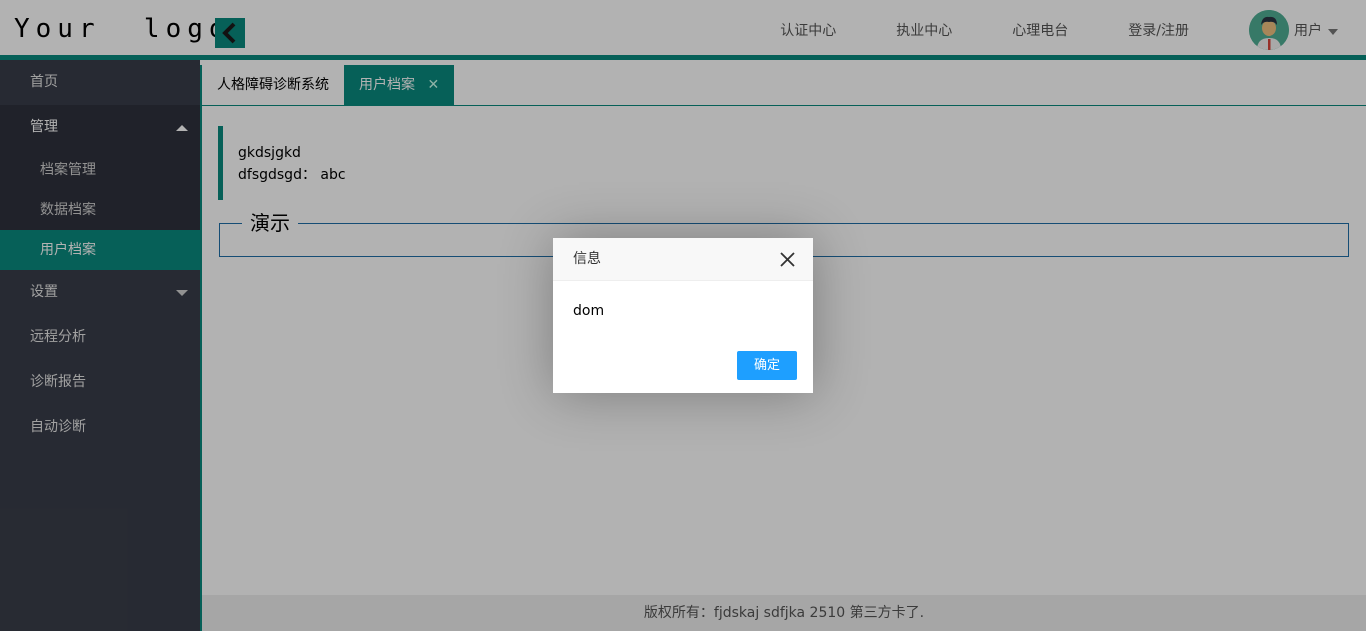 This screenshot has height=631, width=1366. Describe the element at coordinates (587, 259) in the screenshot. I see `dialog-title-text: 信息` at that location.